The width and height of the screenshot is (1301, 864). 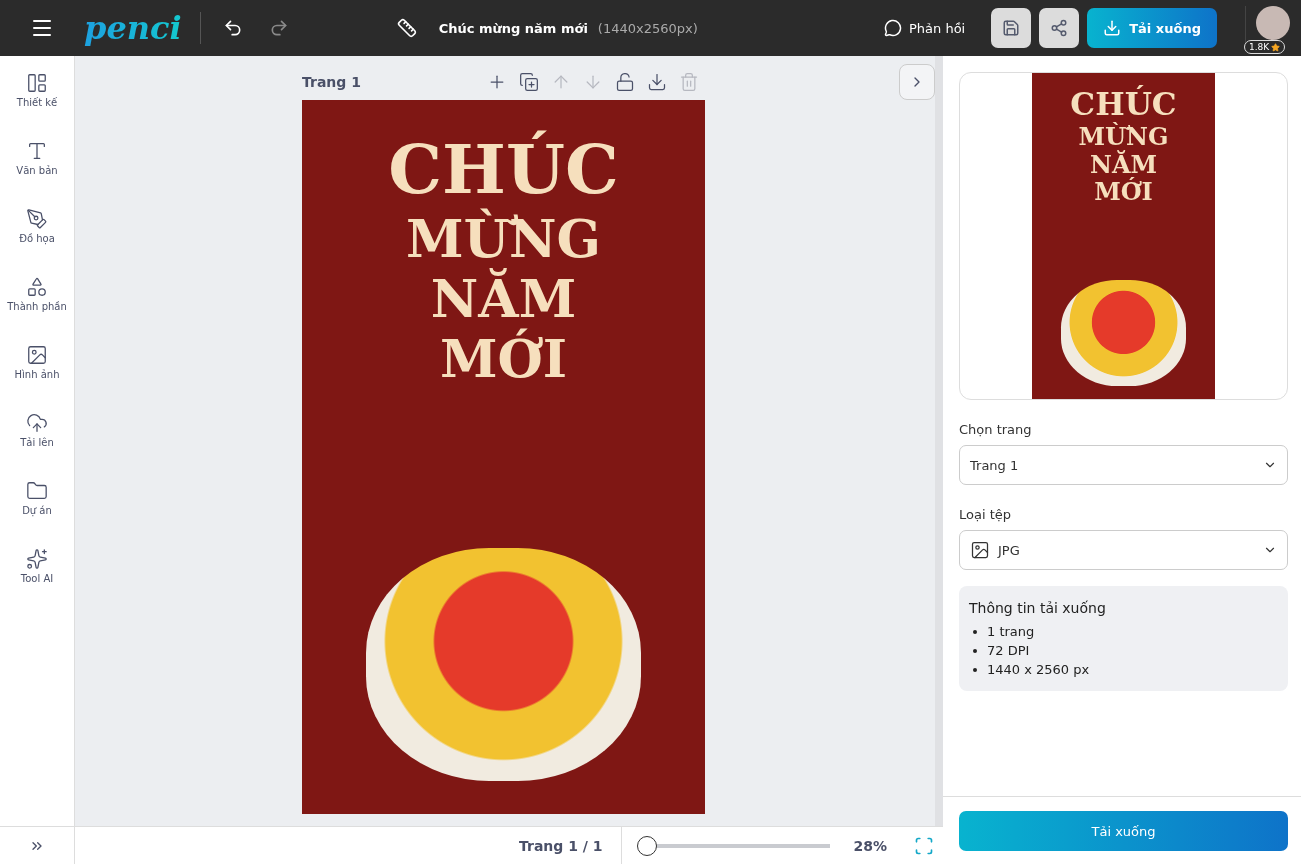 I want to click on file-type-select: JPG, so click(x=1123, y=550).